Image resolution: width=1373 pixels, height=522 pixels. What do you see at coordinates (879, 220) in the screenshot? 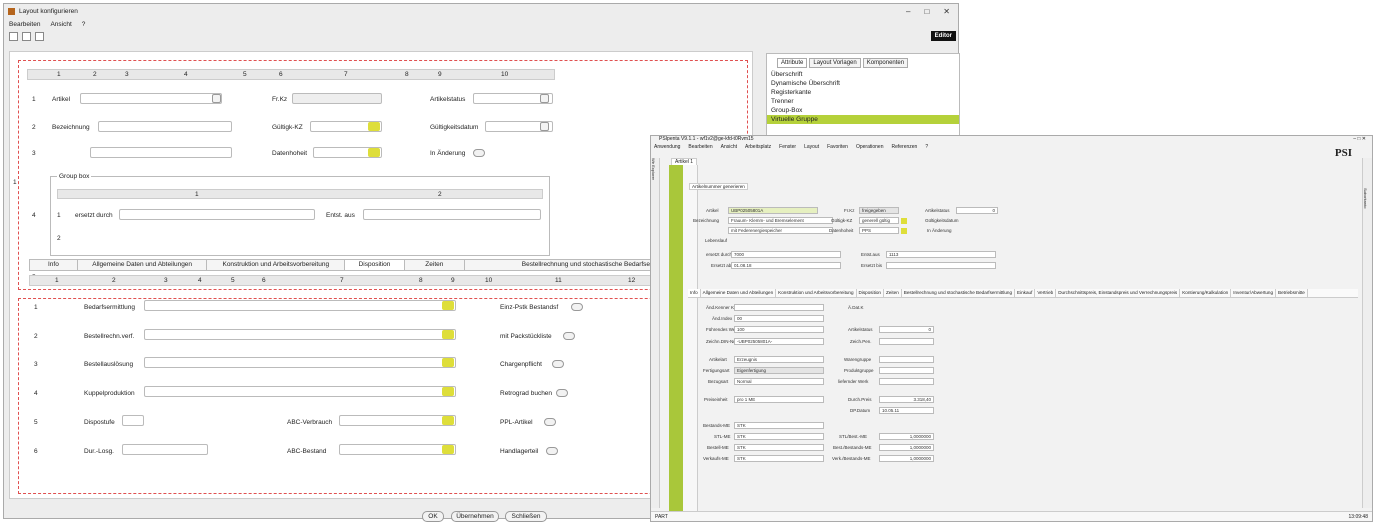
I see `gueltigkz-input-2: generell gültig` at bounding box center [879, 220].